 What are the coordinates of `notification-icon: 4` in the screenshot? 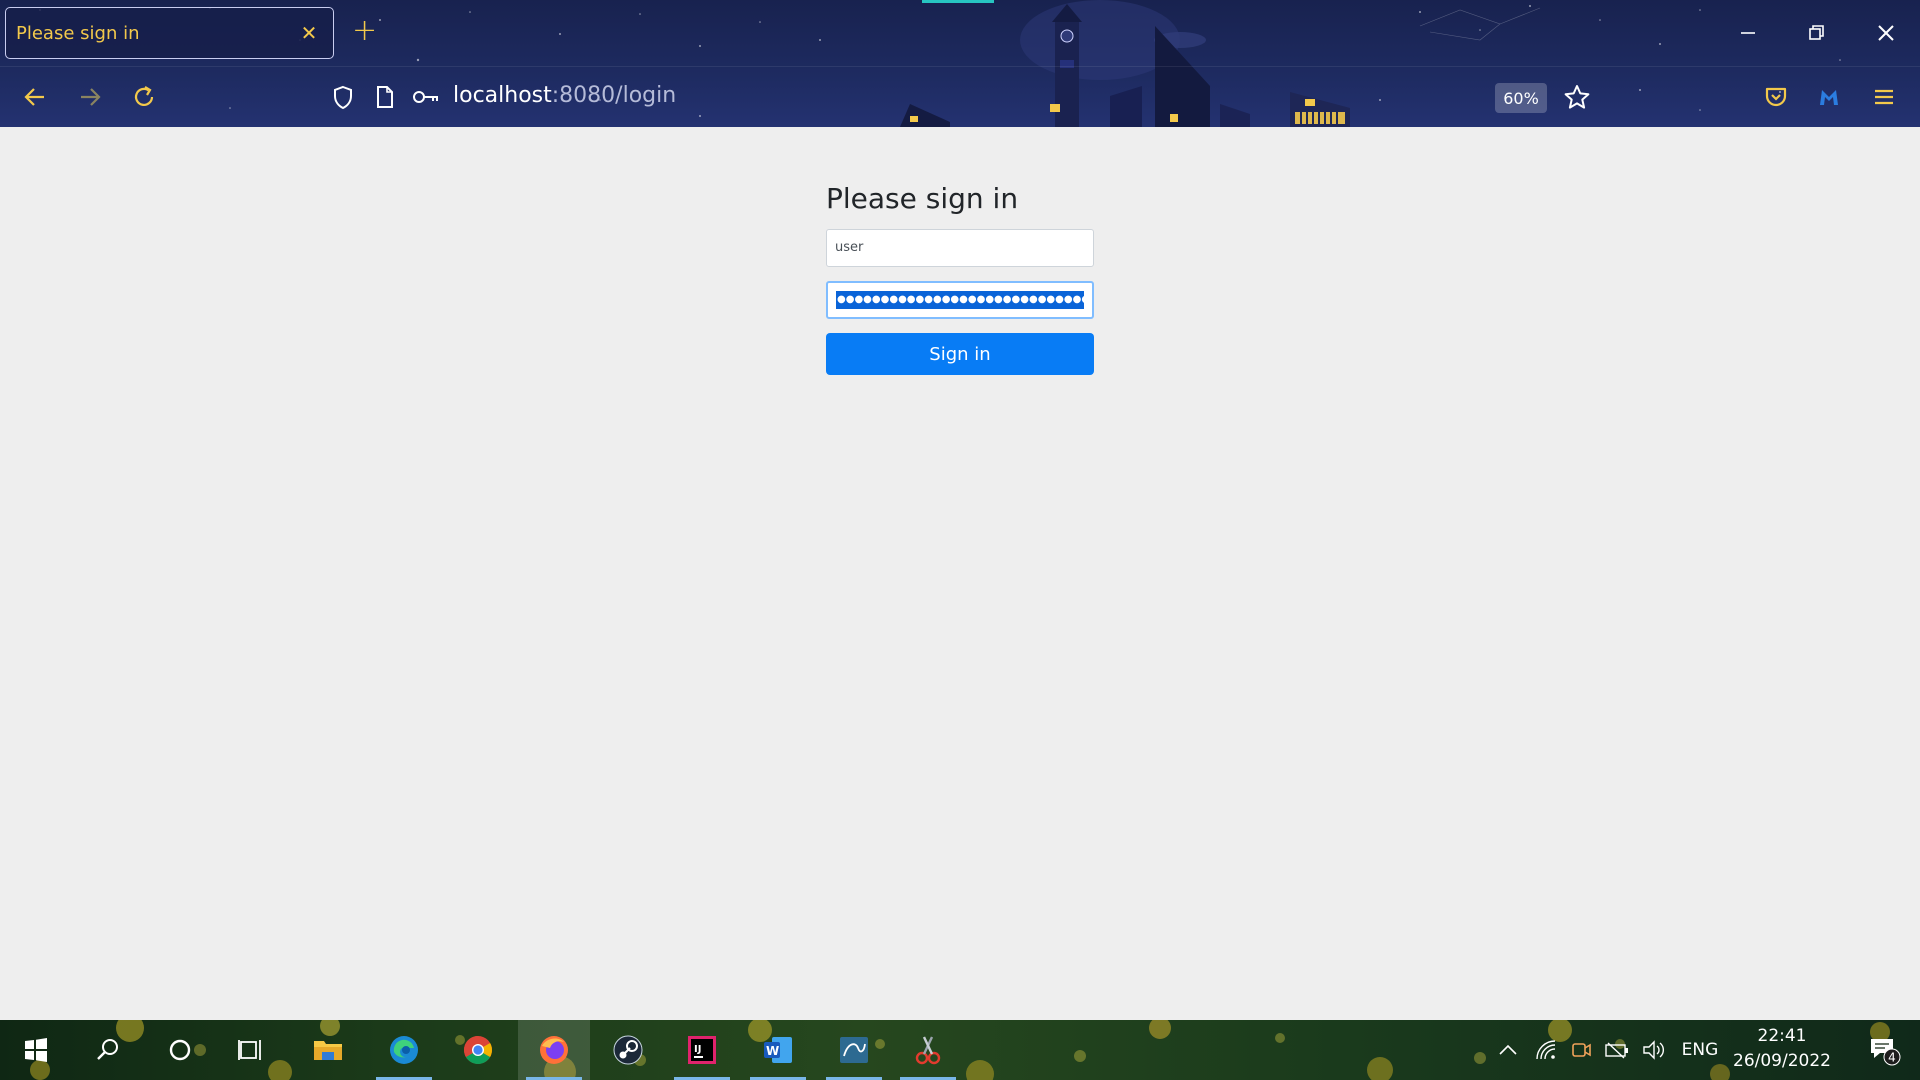 It's located at (1886, 1052).